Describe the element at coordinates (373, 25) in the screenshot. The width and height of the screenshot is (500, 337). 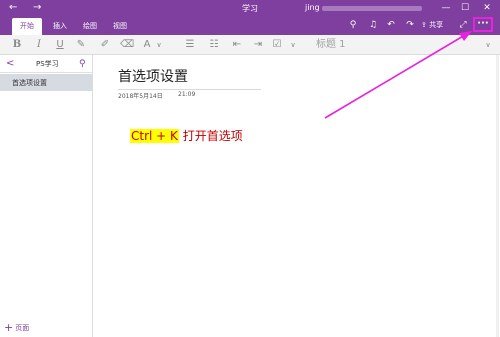
I see `bell-icon: ♫` at that location.